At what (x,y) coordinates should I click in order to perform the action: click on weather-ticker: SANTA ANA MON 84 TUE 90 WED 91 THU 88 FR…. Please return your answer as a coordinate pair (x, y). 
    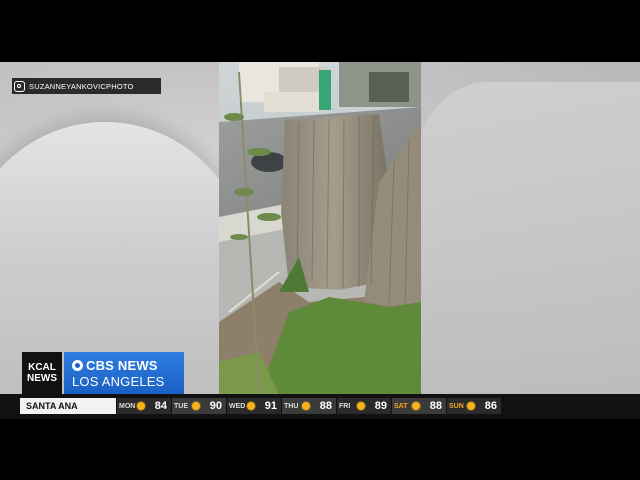
    Looking at the image, I should click on (320, 406).